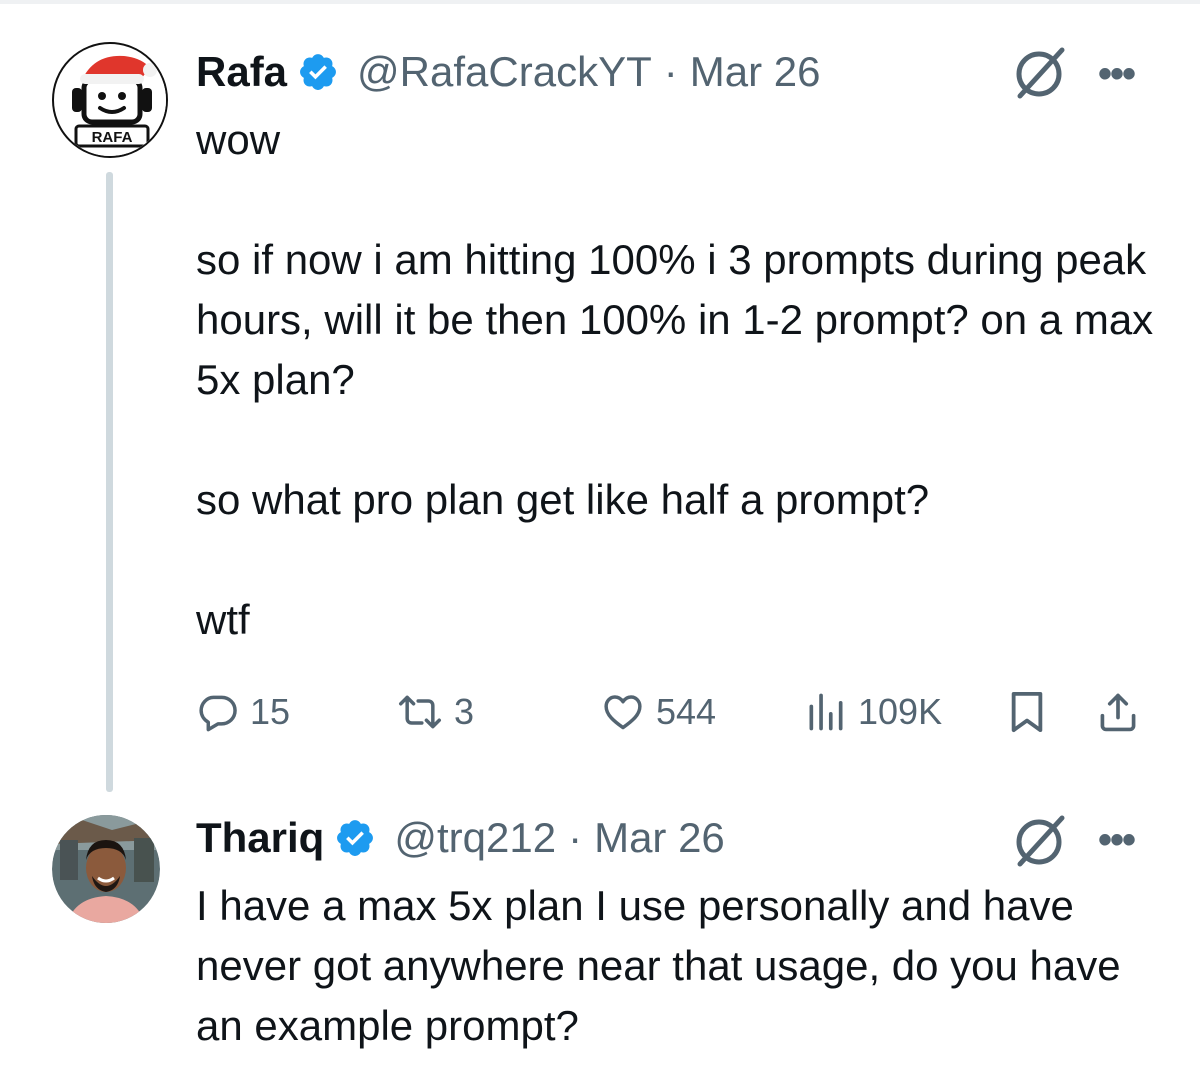  What do you see at coordinates (270, 711) in the screenshot?
I see `reply-count: 15` at bounding box center [270, 711].